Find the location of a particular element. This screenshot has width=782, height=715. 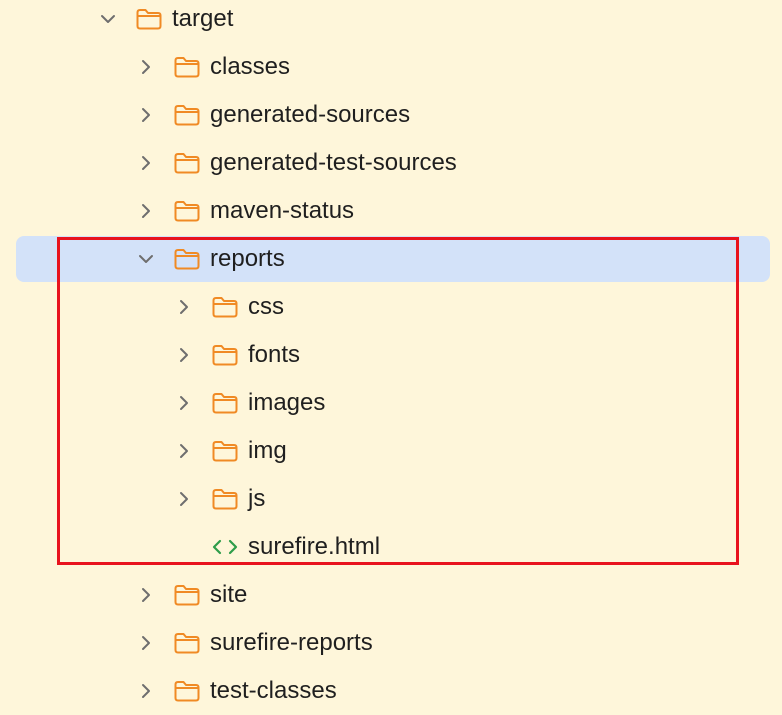

tree-item-label: reports is located at coordinates (247, 258).